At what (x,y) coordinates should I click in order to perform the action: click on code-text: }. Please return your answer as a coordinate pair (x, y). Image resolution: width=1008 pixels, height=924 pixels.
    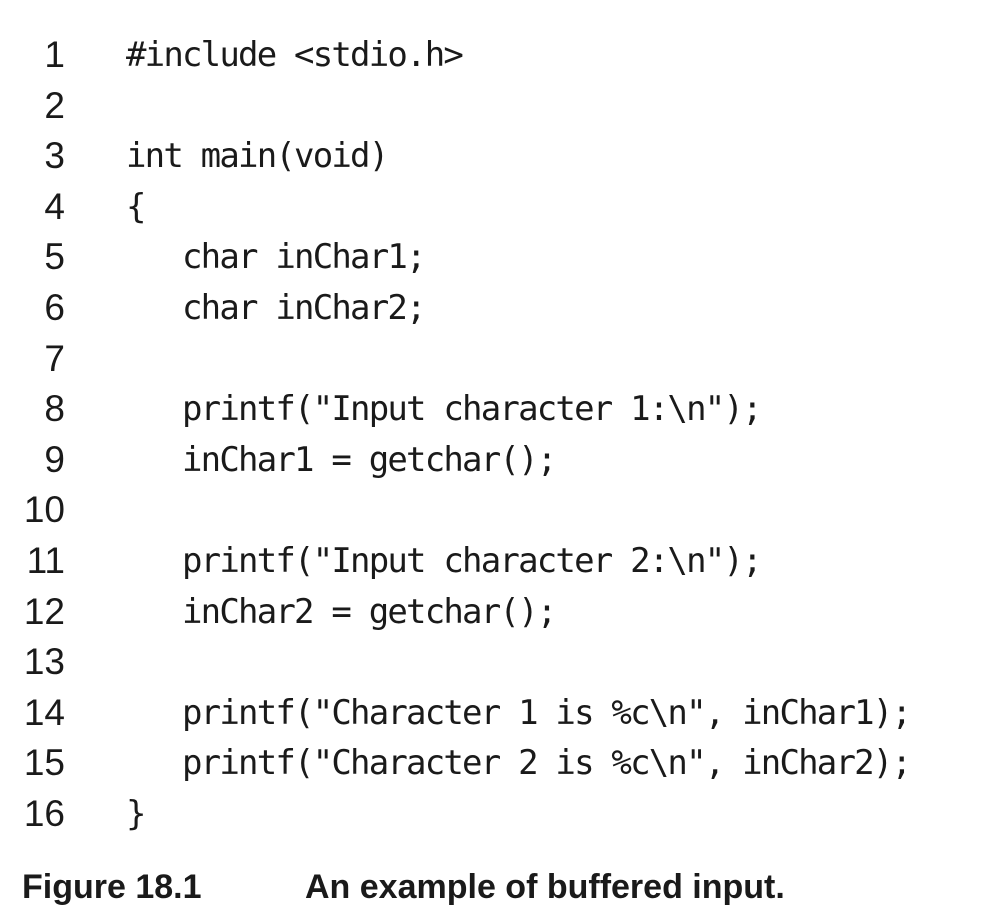
    Looking at the image, I should click on (136, 813).